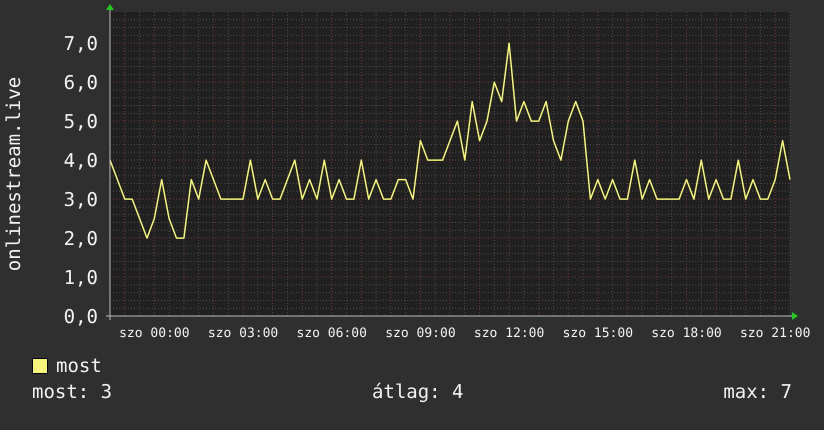 This screenshot has width=824, height=430. I want to click on x-tick-label: szo 12:00, so click(509, 333).